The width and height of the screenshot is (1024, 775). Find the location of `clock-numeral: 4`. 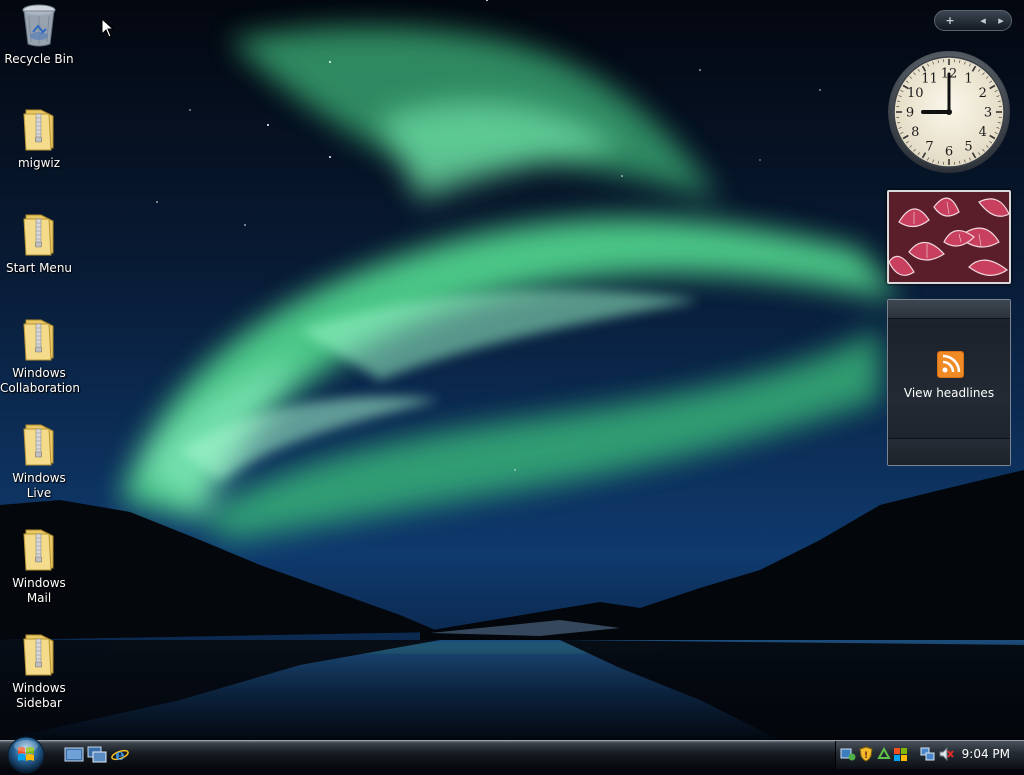

clock-numeral: 4 is located at coordinates (983, 132).